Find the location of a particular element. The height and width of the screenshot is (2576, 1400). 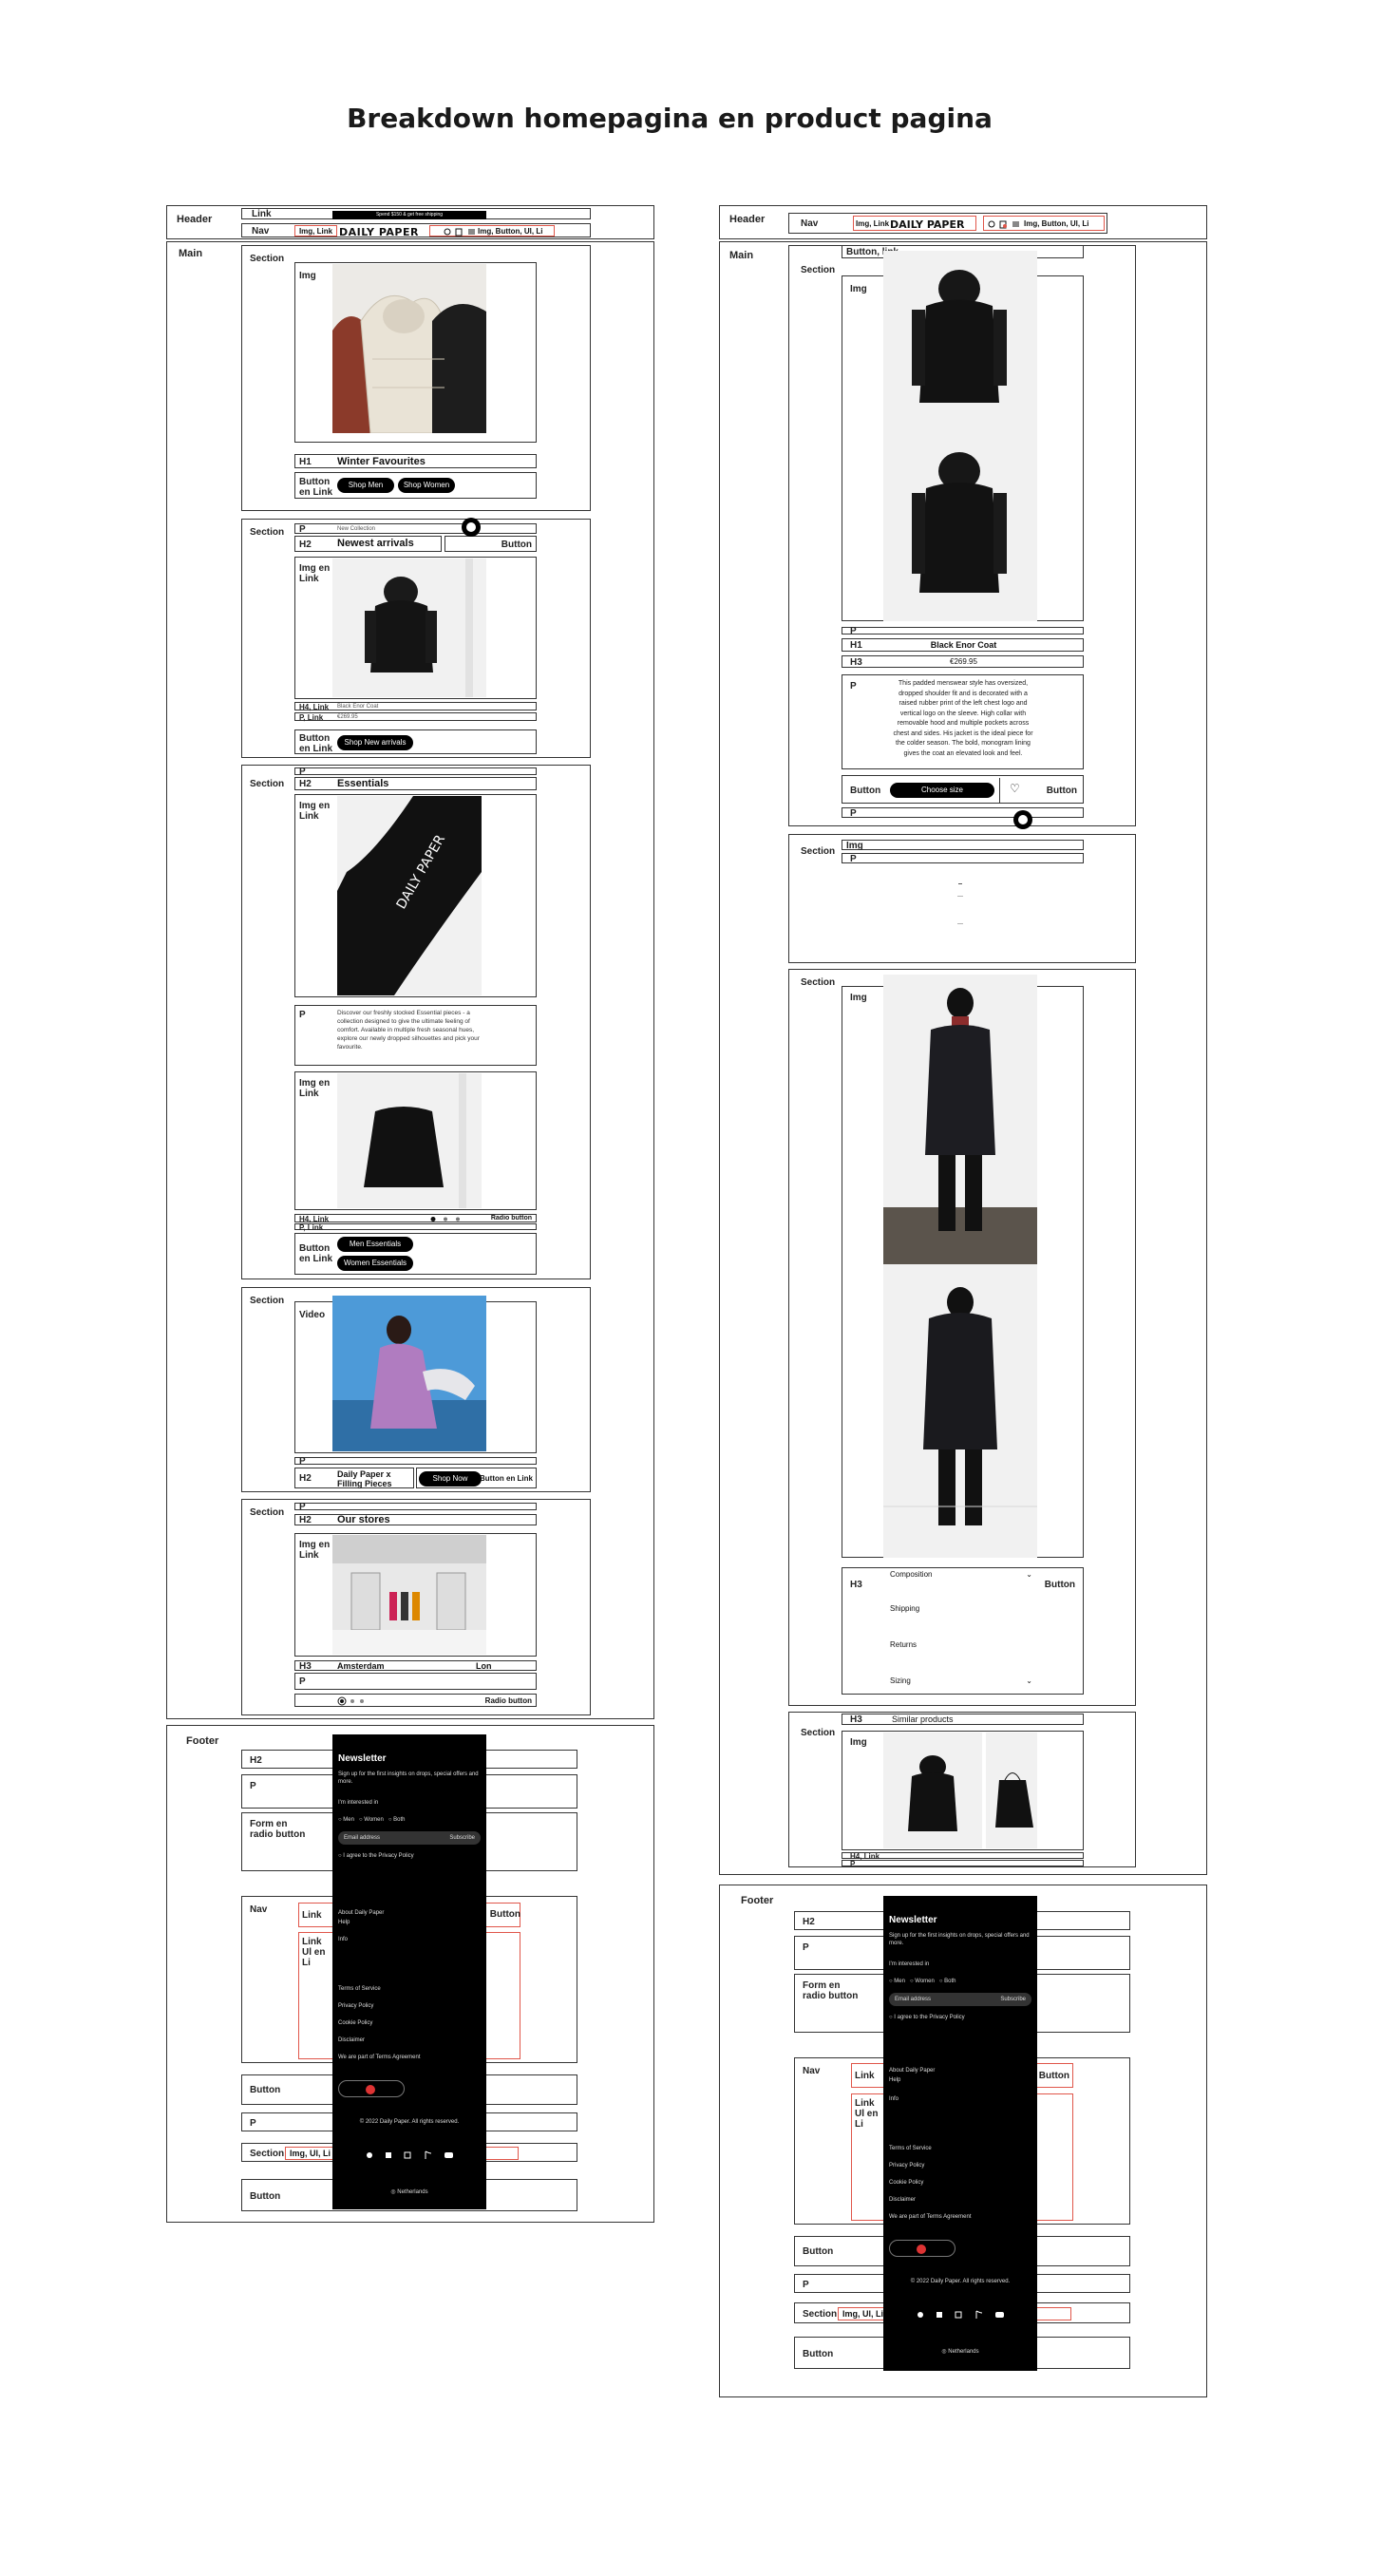

accordion-composition: Composition ⌄ is located at coordinates (961, 1574).